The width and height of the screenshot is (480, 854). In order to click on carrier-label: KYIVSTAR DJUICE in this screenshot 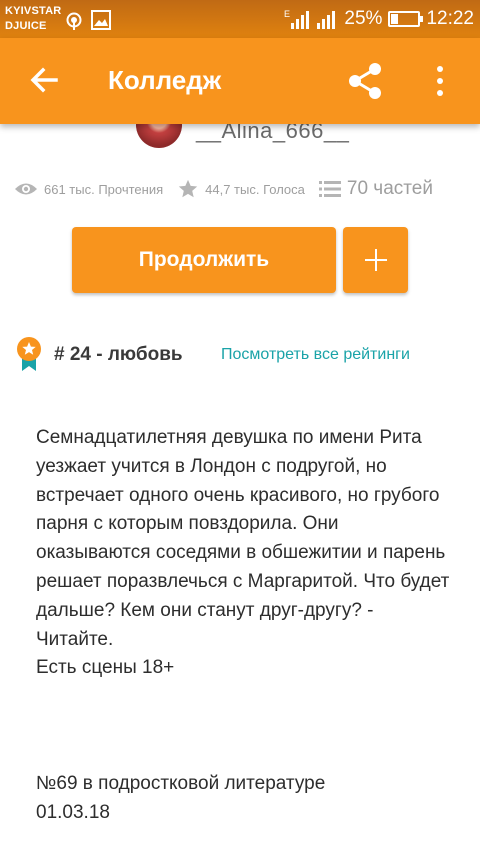, I will do `click(33, 19)`.